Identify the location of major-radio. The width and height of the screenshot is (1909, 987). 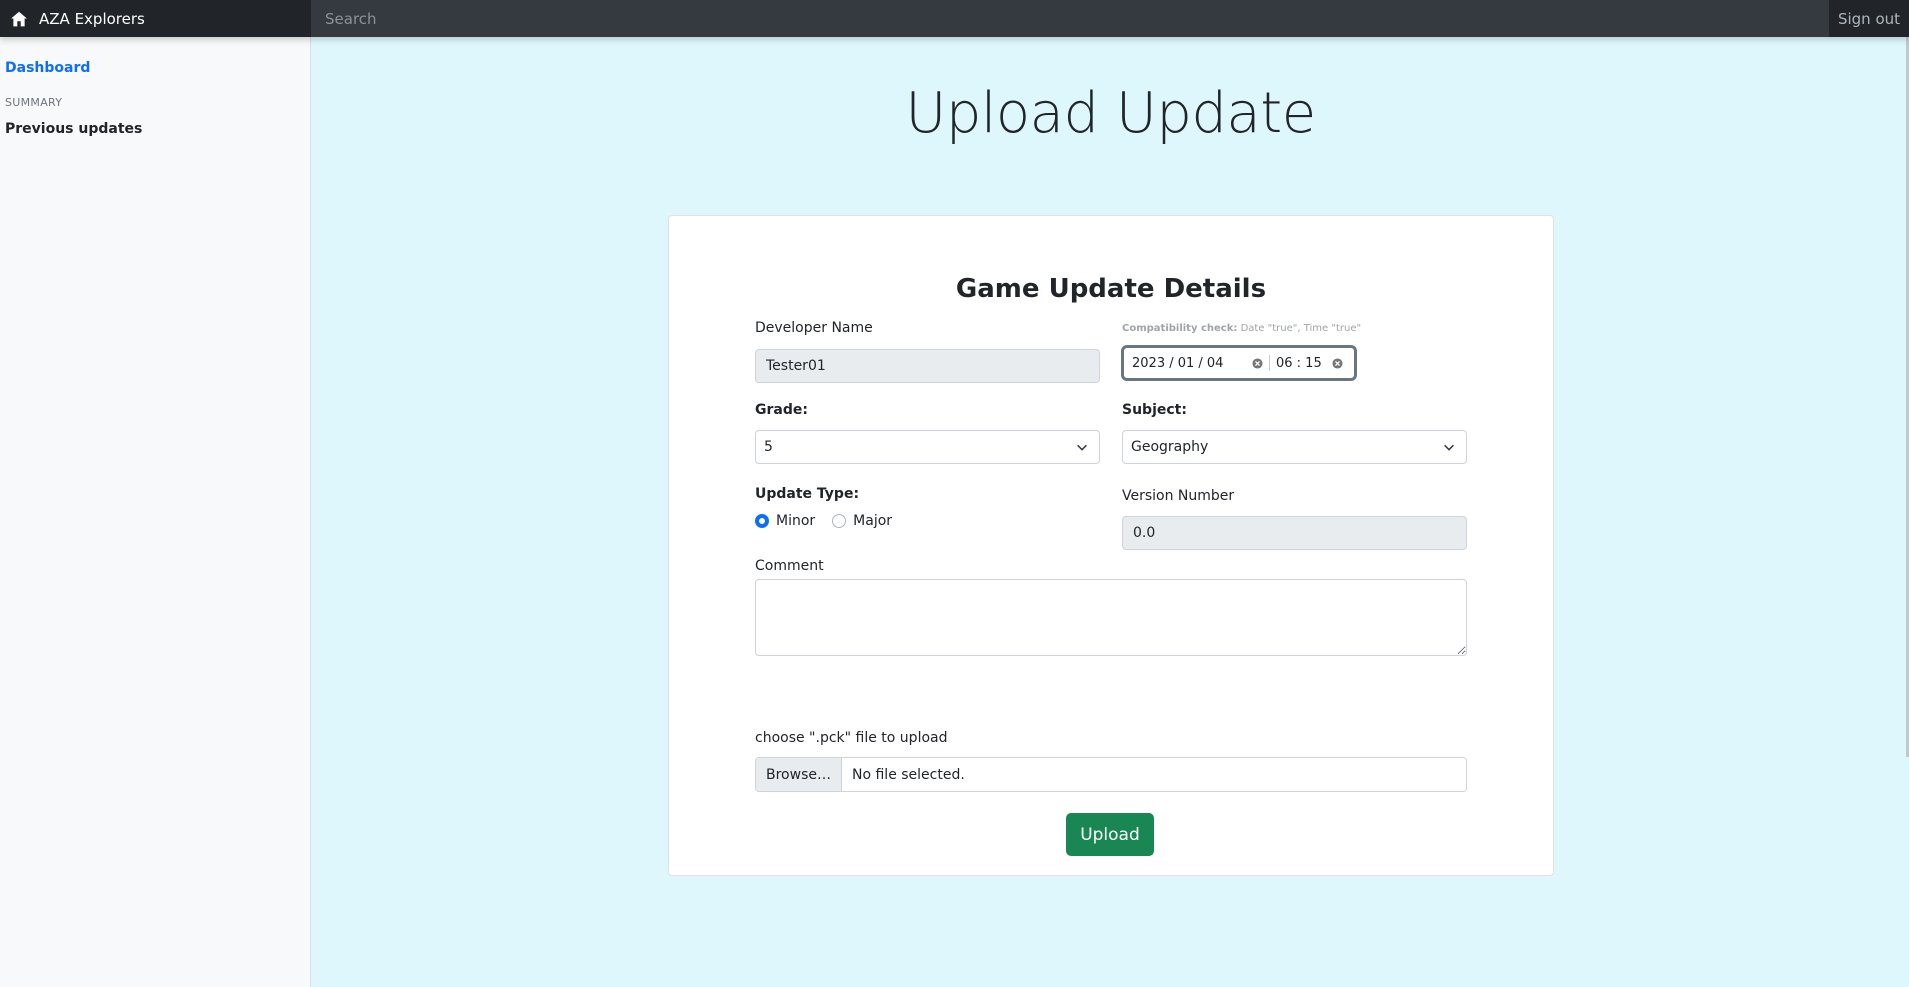
(839, 521).